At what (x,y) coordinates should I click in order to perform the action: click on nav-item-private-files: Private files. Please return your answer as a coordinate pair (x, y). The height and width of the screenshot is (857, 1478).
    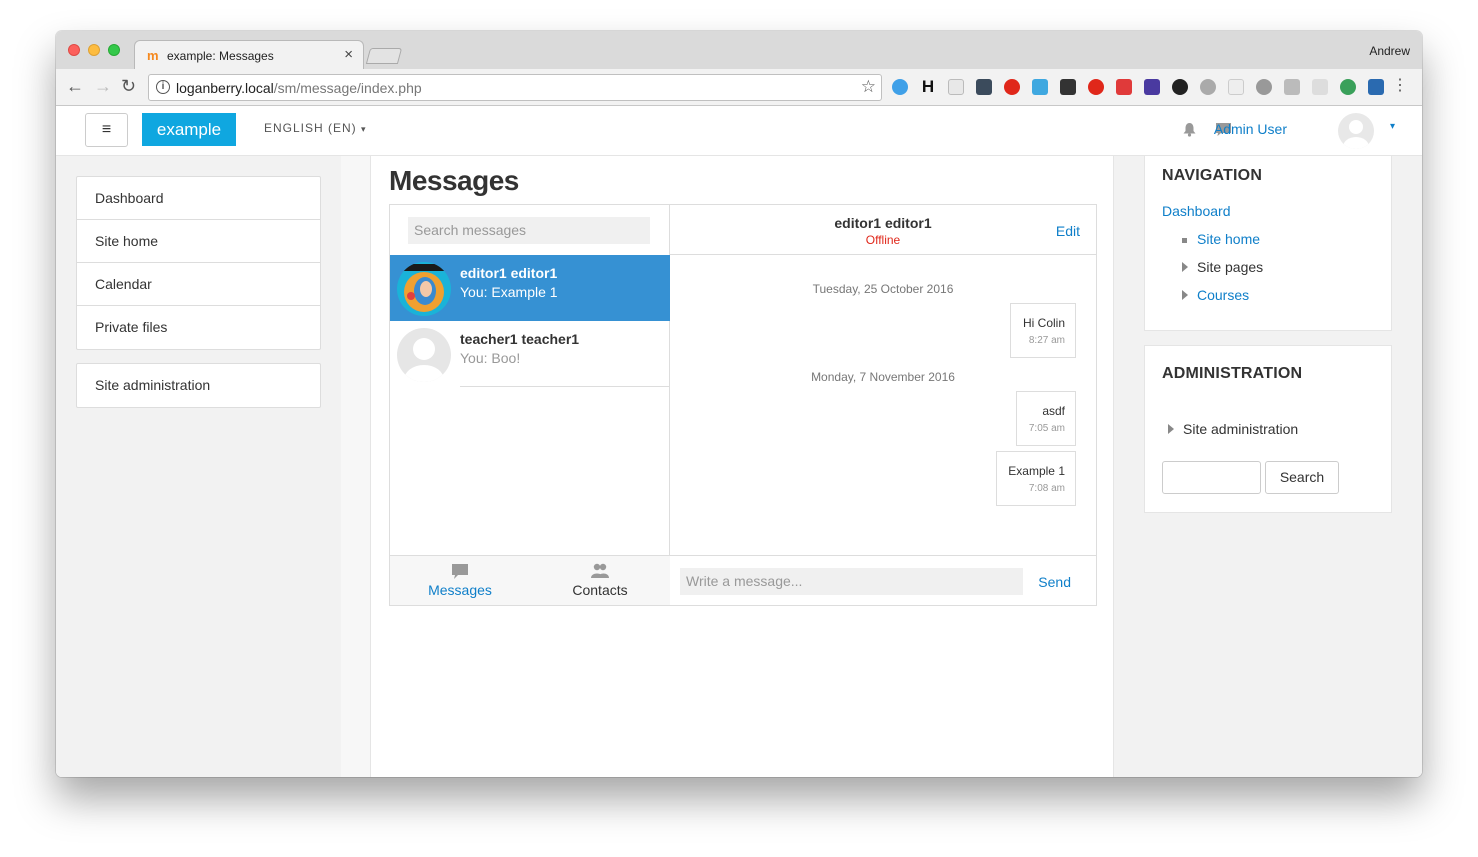
    Looking at the image, I should click on (198, 327).